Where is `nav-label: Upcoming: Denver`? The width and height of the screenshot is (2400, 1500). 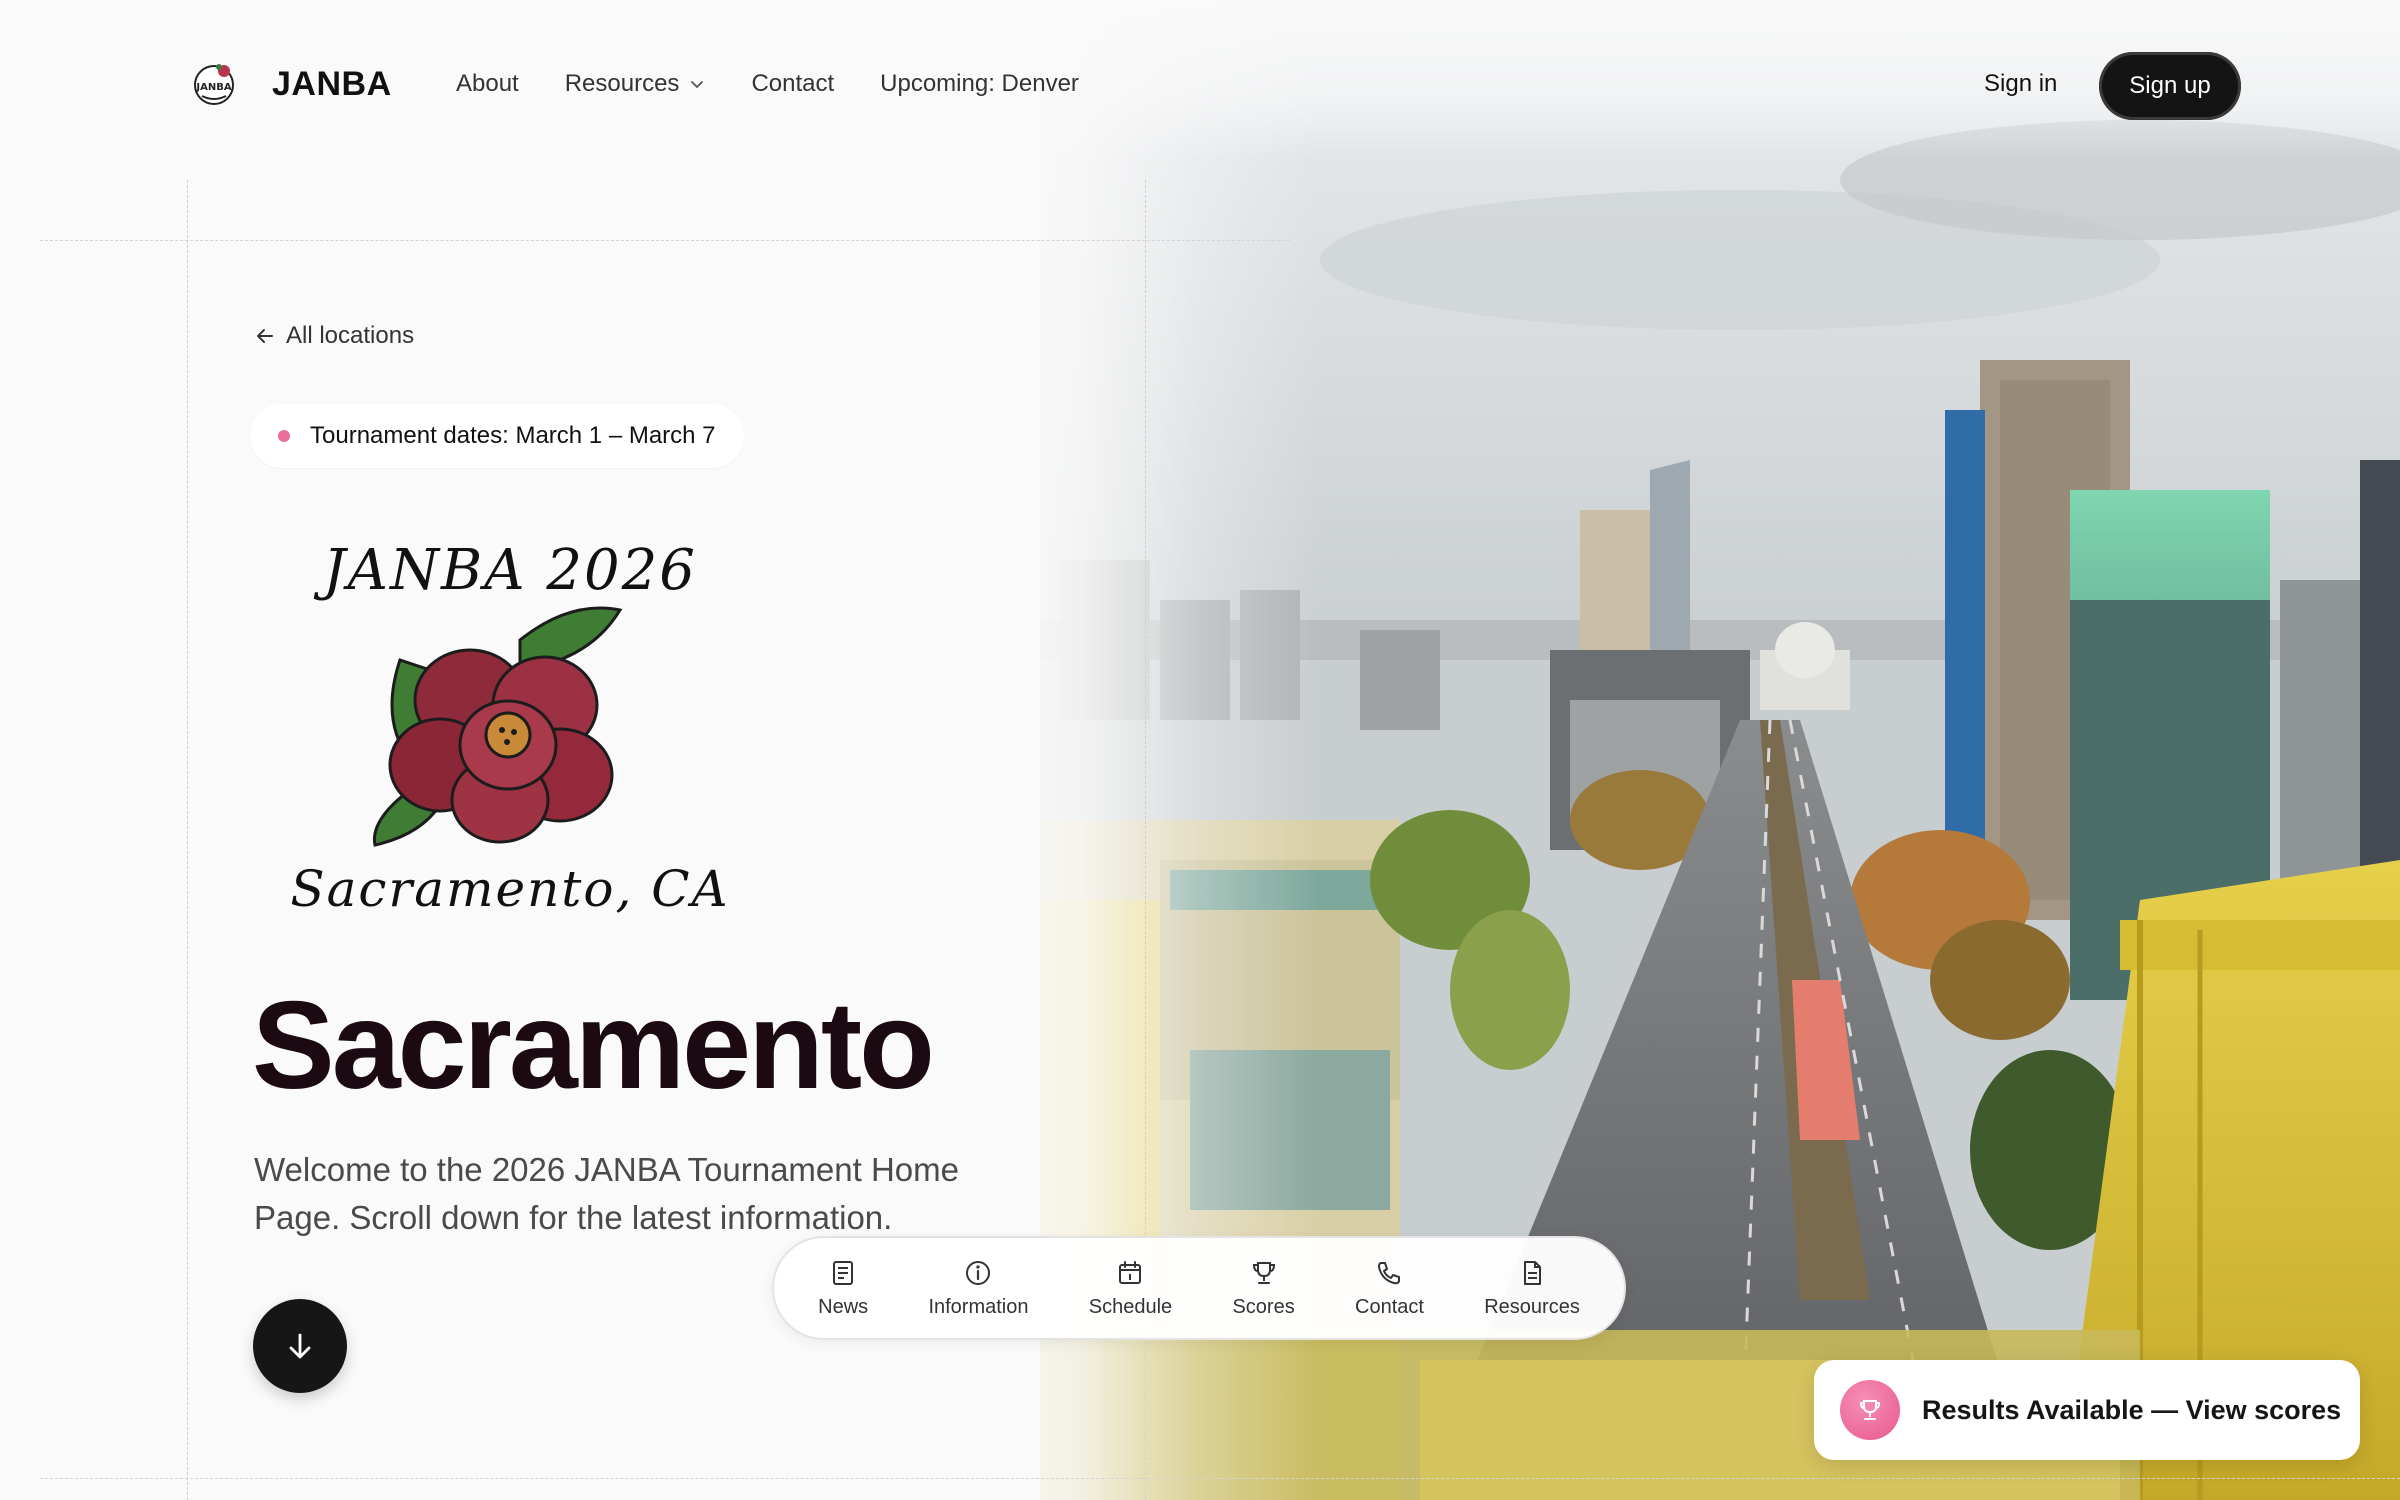
nav-label: Upcoming: Denver is located at coordinates (979, 83).